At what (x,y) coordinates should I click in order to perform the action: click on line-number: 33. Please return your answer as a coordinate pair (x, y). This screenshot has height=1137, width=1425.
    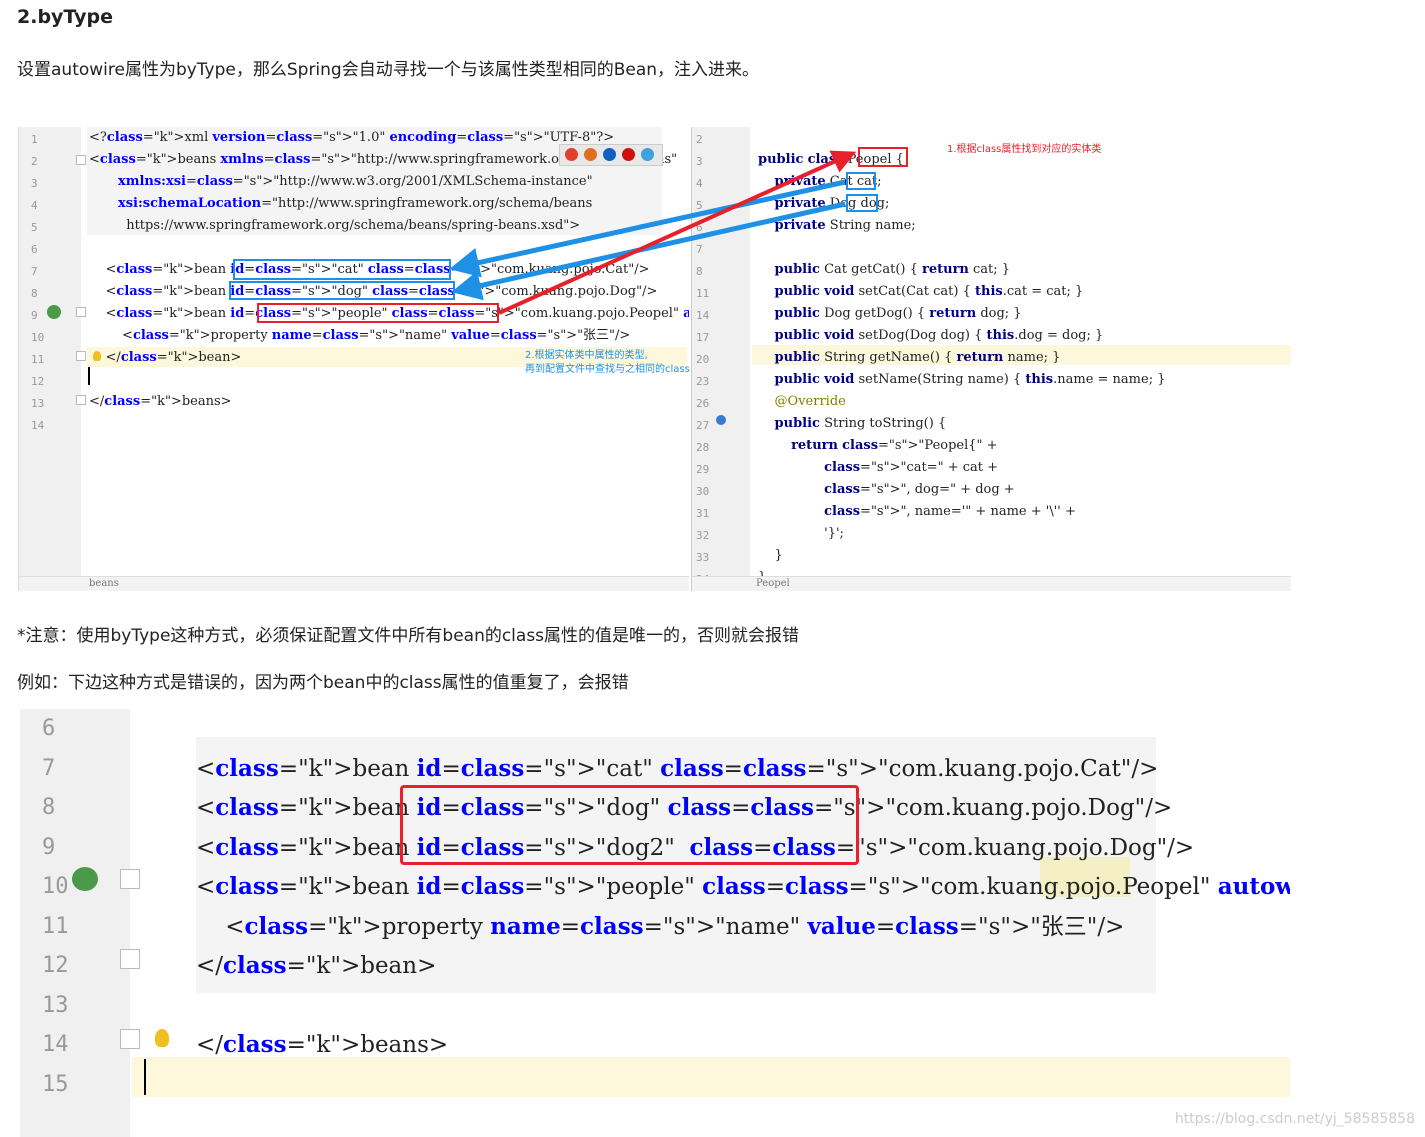
    Looking at the image, I should click on (703, 557).